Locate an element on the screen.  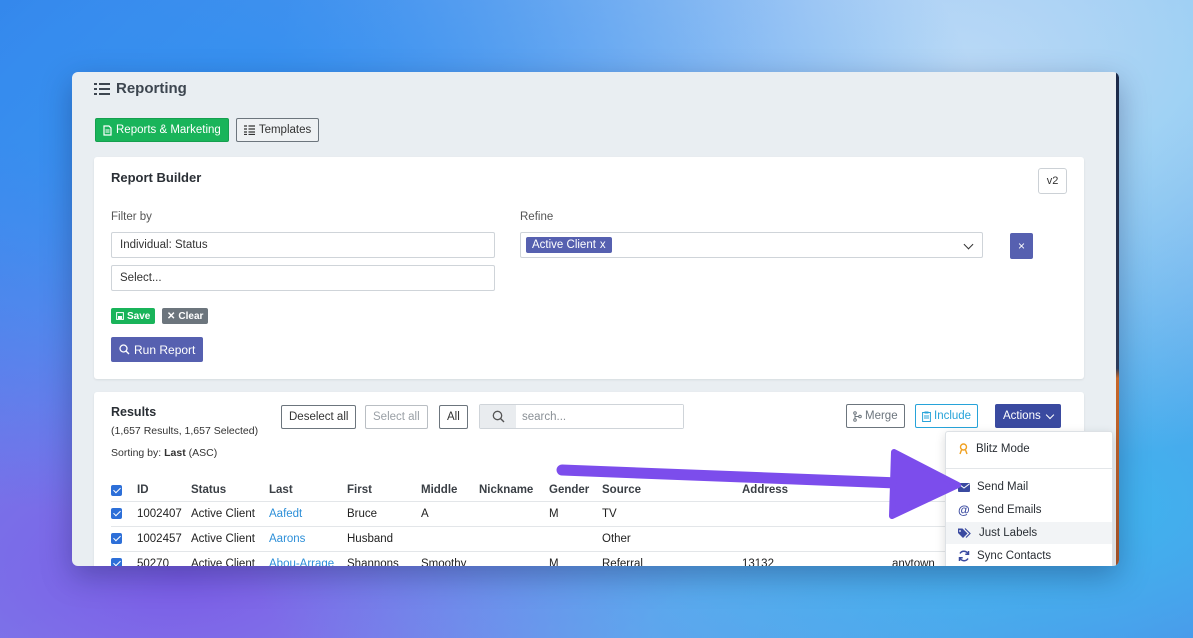
run-report-button: Run Report is located at coordinates (157, 349).